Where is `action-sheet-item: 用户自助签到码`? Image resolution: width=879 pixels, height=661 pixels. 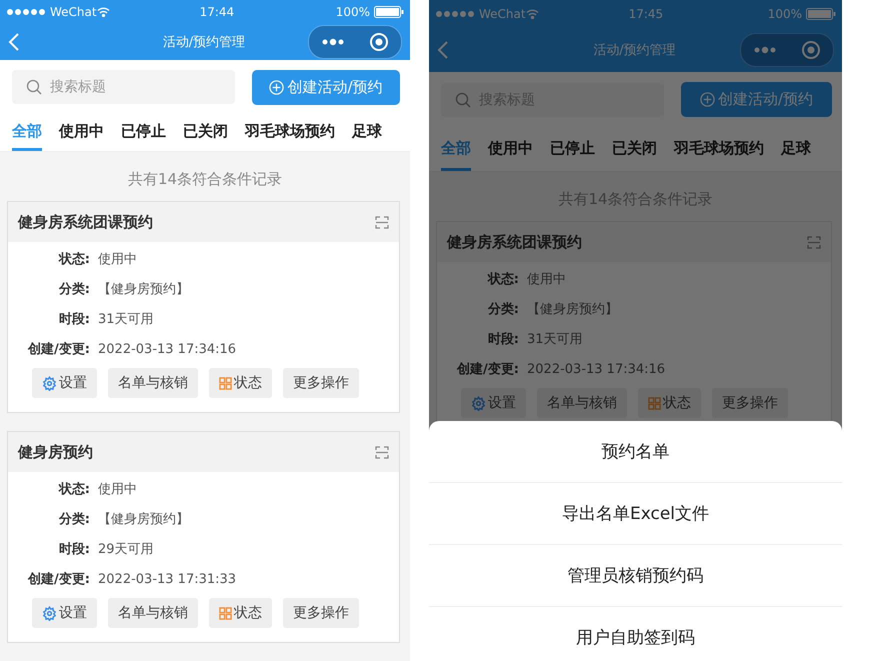 action-sheet-item: 用户自助签到码 is located at coordinates (635, 634).